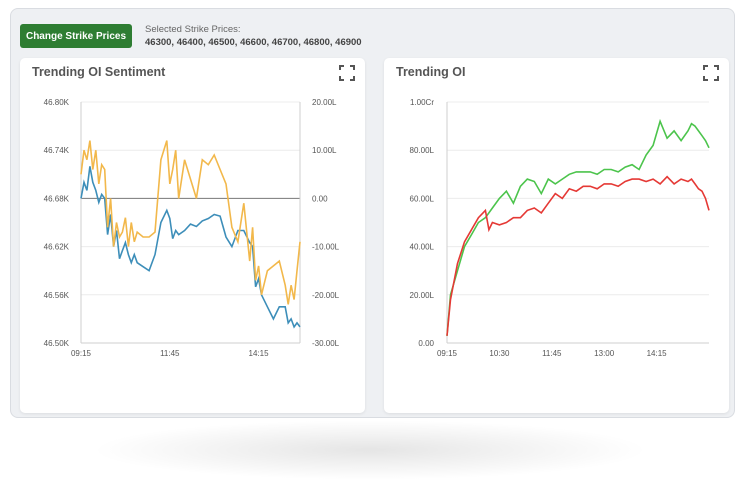 This screenshot has width=741, height=497. I want to click on y-left-tick-label: 46.68K, so click(57, 198).